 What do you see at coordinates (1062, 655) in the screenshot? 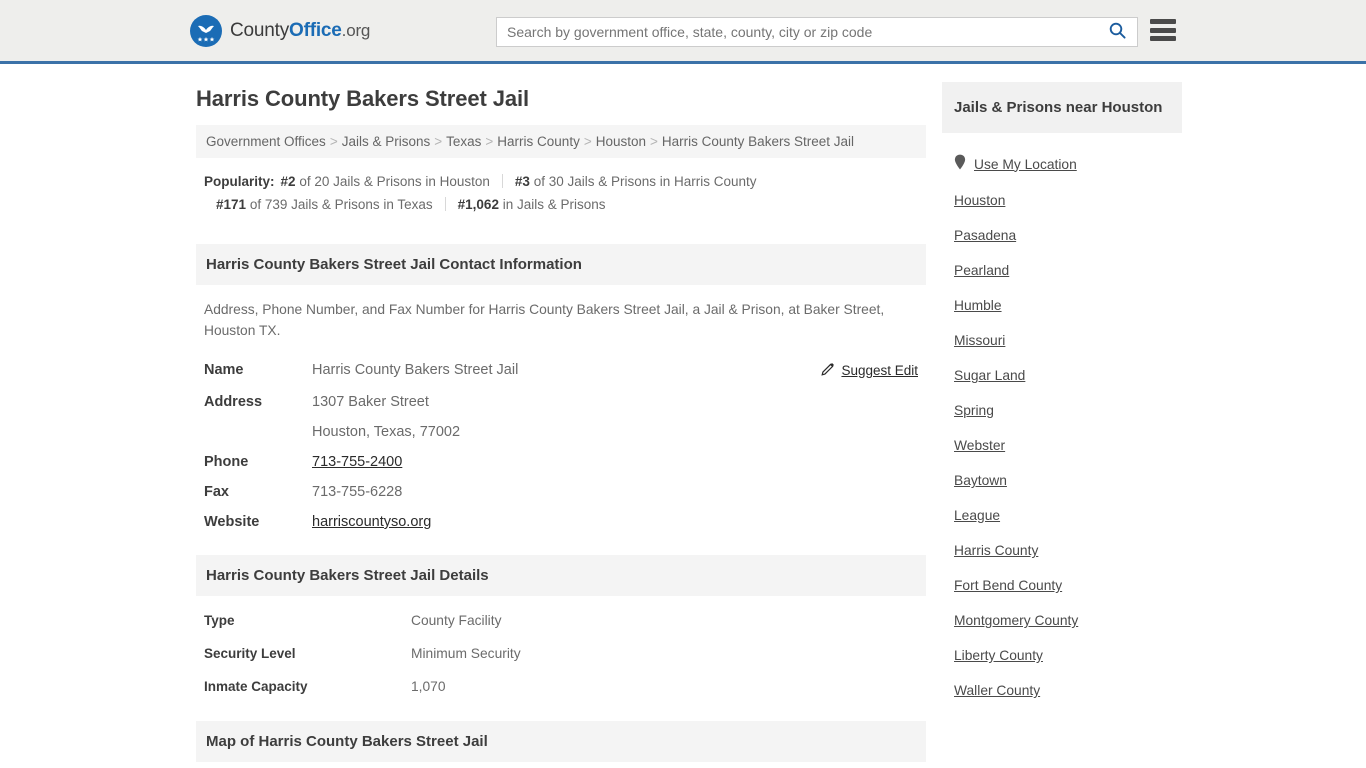
I see `sidebar-item-liberty-county: Liberty County` at bounding box center [1062, 655].